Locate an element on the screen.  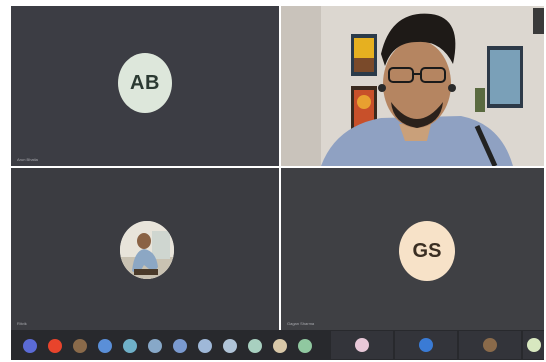
avatar-gs: GS is located at coordinates (427, 251).